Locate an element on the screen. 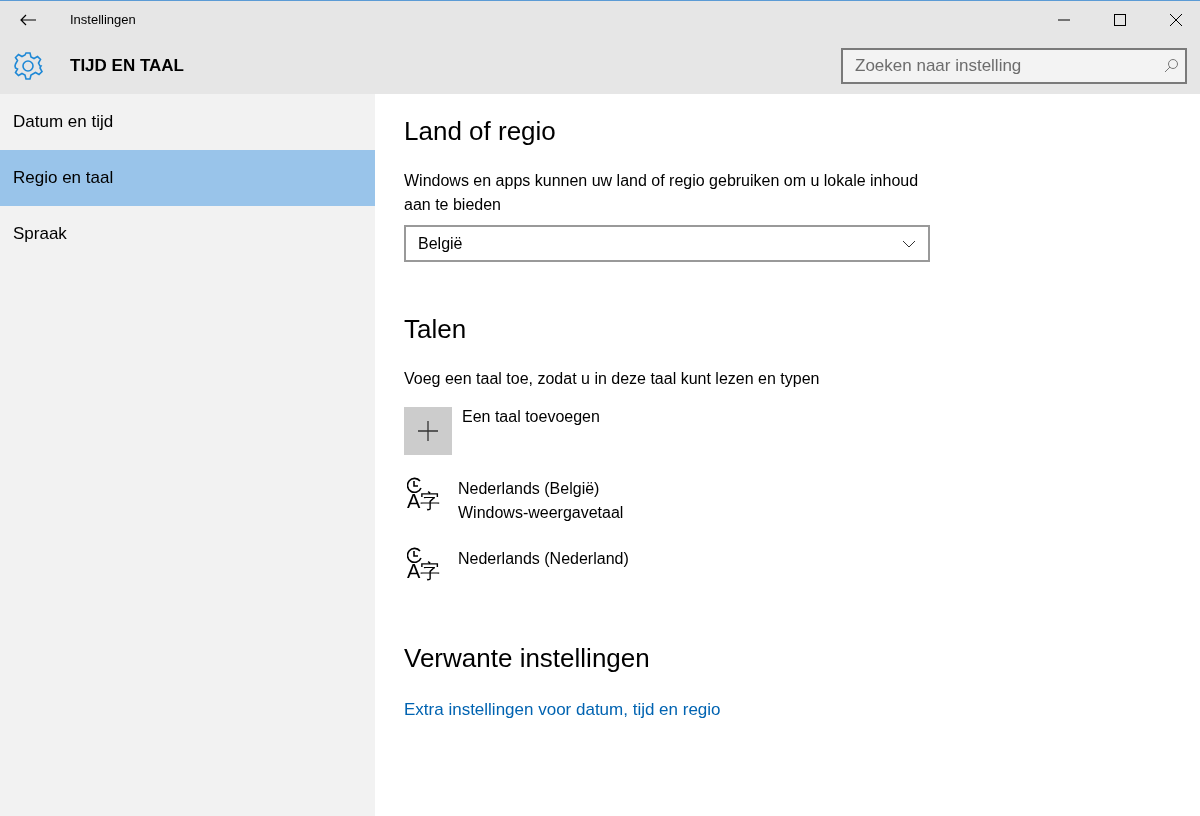 The height and width of the screenshot is (816, 1200). sidebar-item: Spraak is located at coordinates (187, 234).